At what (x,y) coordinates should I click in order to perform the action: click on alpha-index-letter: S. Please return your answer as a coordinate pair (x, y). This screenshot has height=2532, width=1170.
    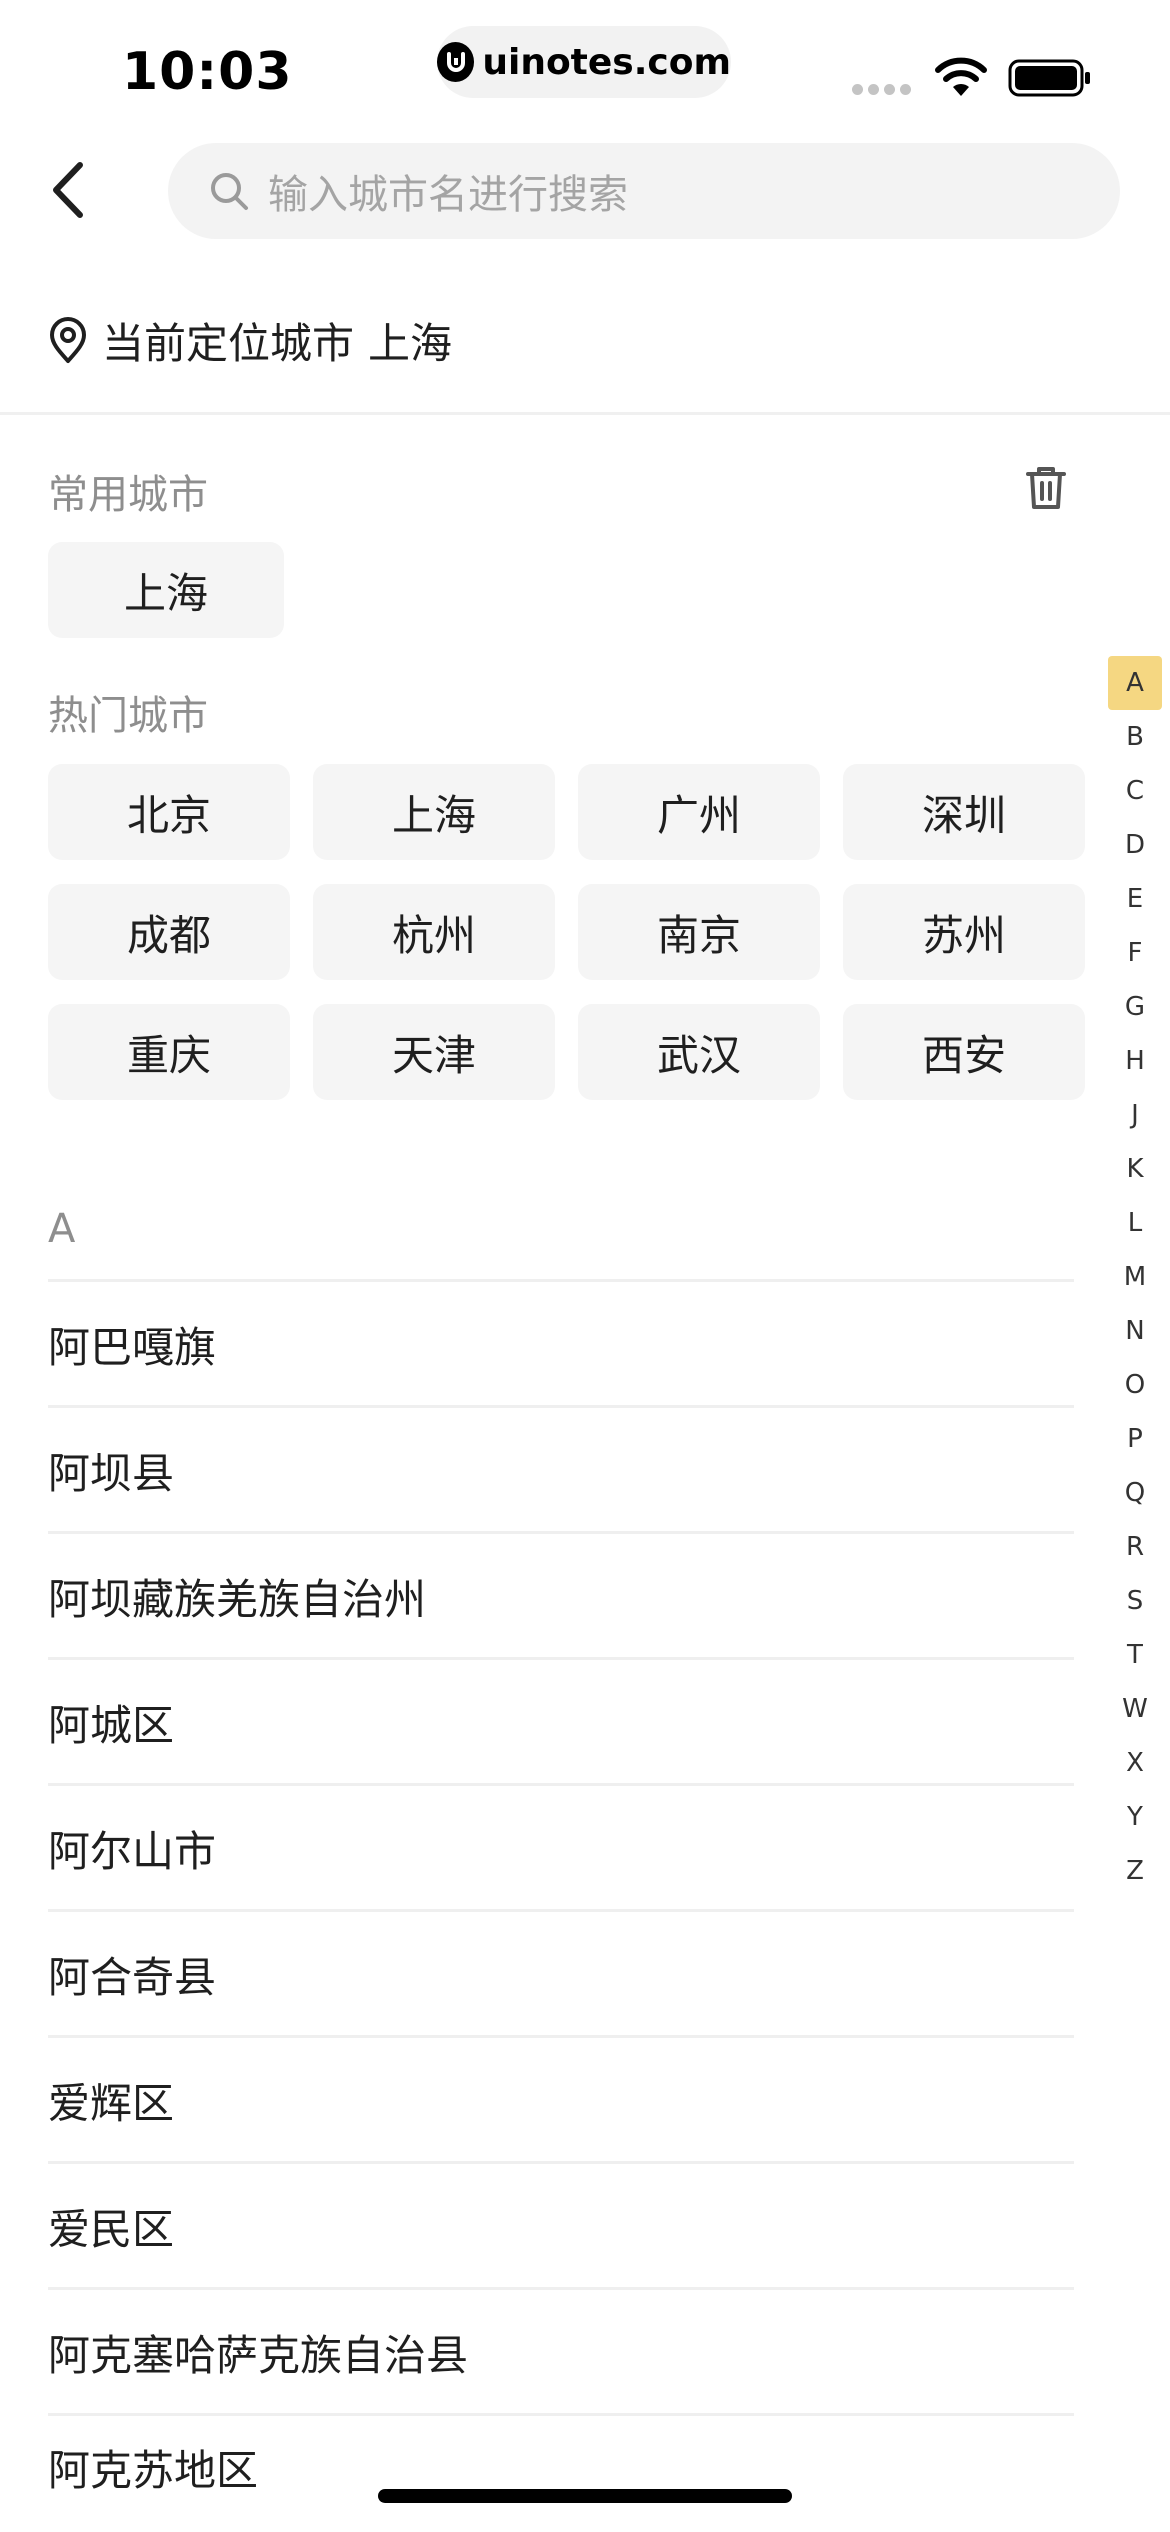
    Looking at the image, I should click on (1135, 1601).